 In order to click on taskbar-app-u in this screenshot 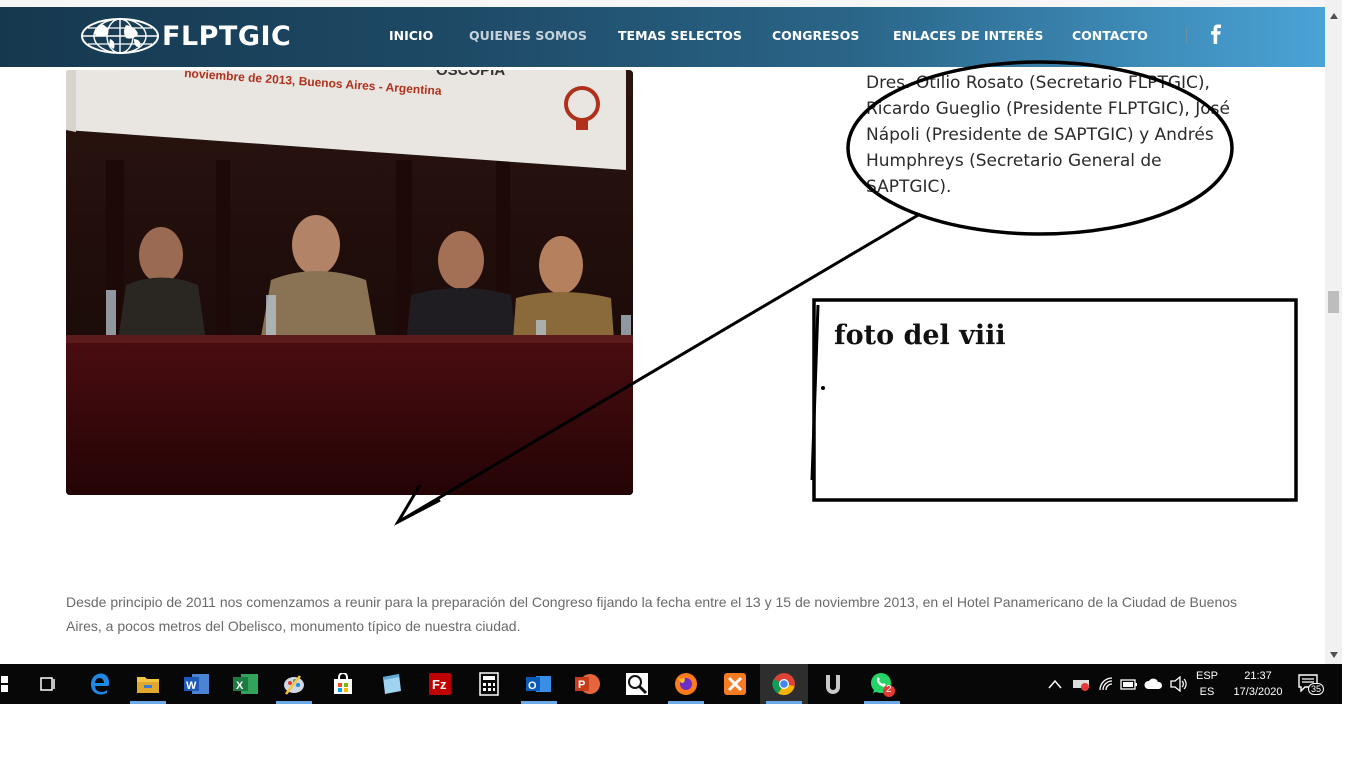, I will do `click(833, 684)`.